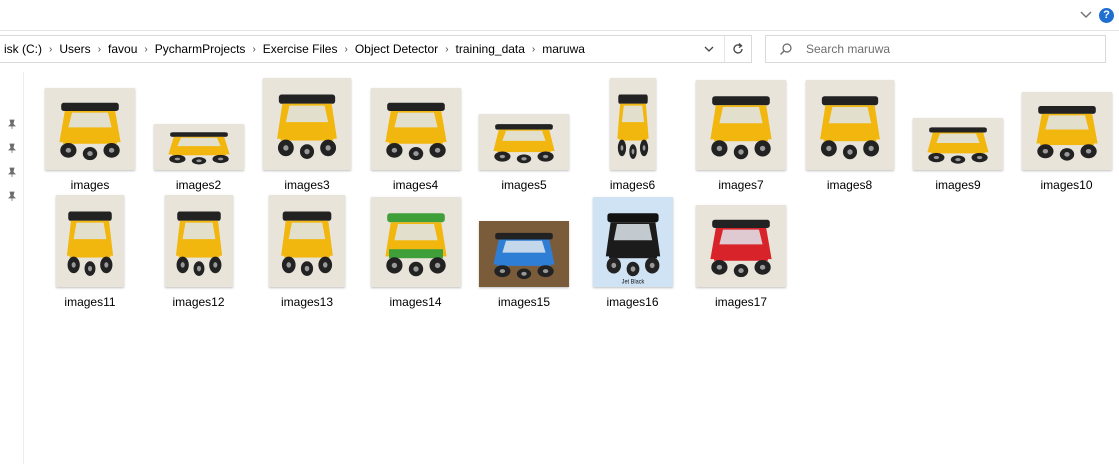 The height and width of the screenshot is (464, 1119). I want to click on file-item: images, so click(90, 136).